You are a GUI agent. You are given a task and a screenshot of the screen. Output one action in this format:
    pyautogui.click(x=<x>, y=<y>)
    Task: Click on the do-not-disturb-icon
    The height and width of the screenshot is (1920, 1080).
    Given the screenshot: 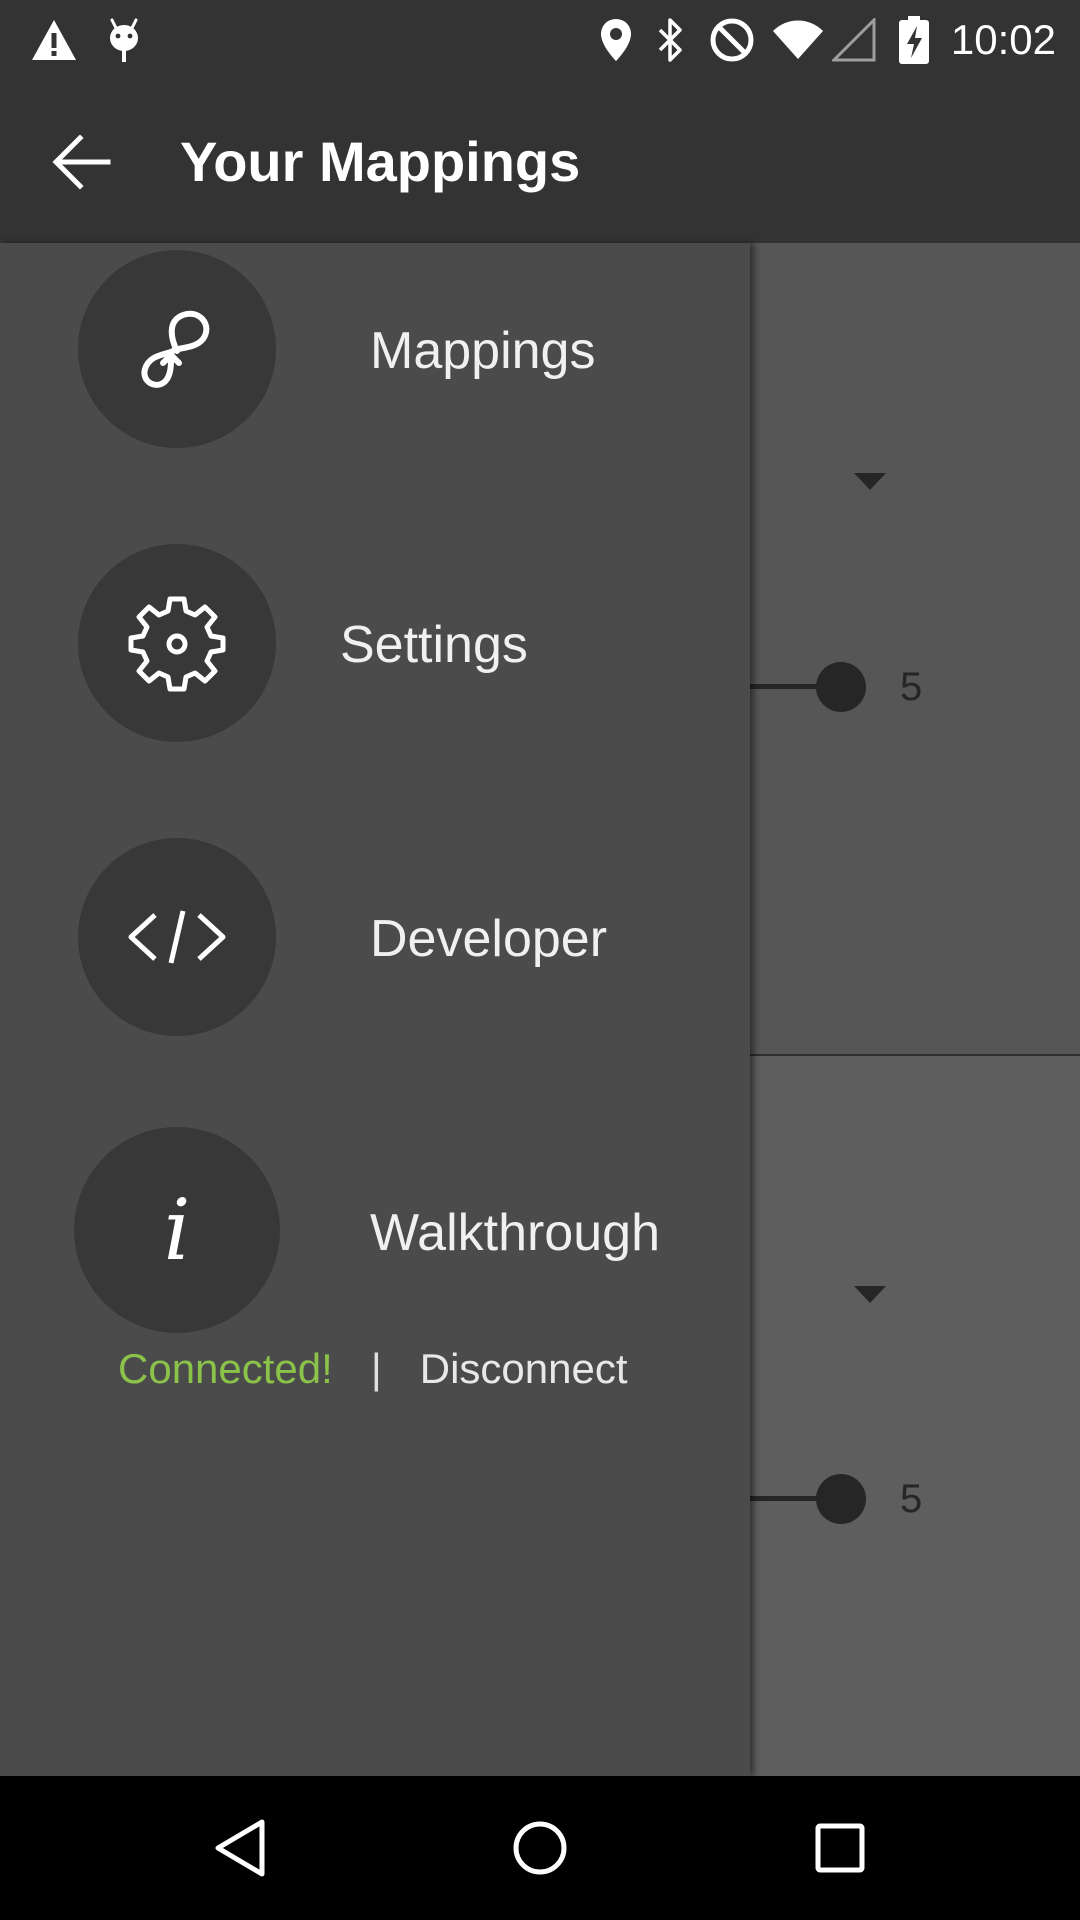 What is the action you would take?
    pyautogui.click(x=732, y=40)
    